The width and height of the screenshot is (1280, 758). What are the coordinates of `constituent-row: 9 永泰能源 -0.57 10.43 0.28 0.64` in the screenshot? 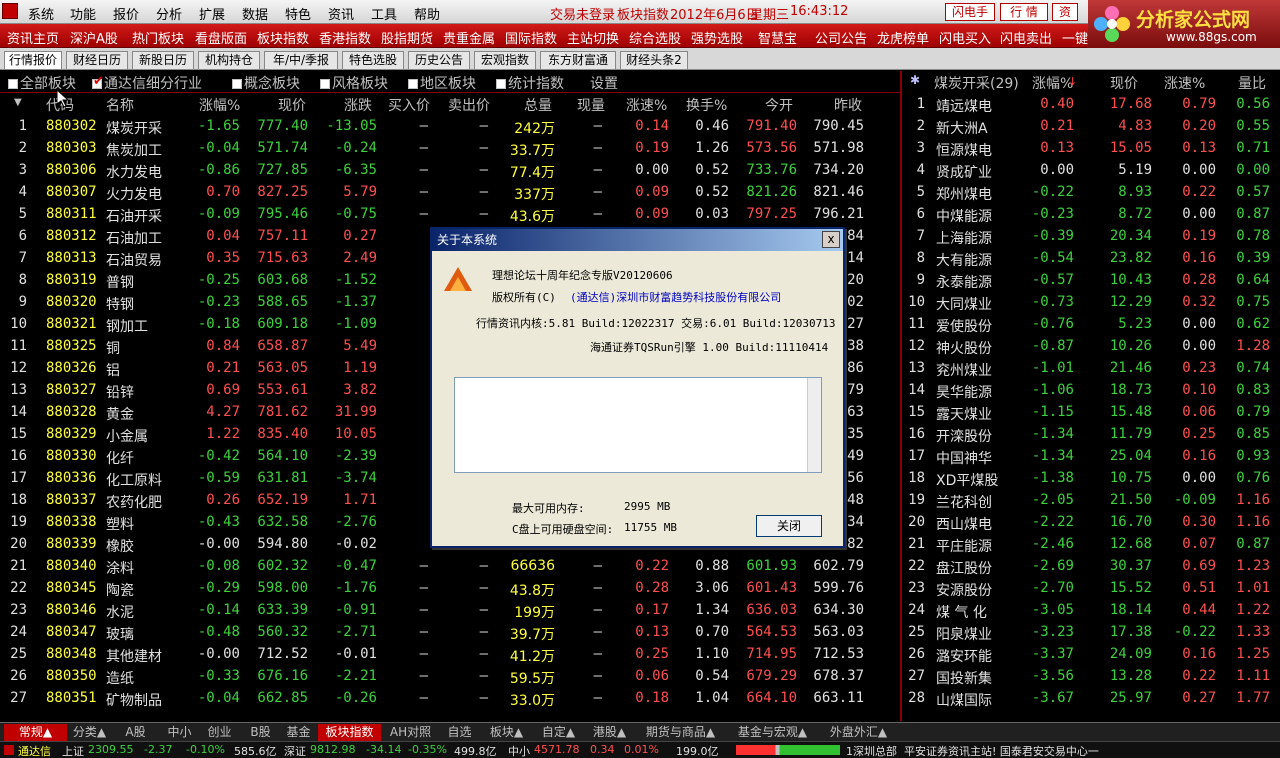 It's located at (1091, 280).